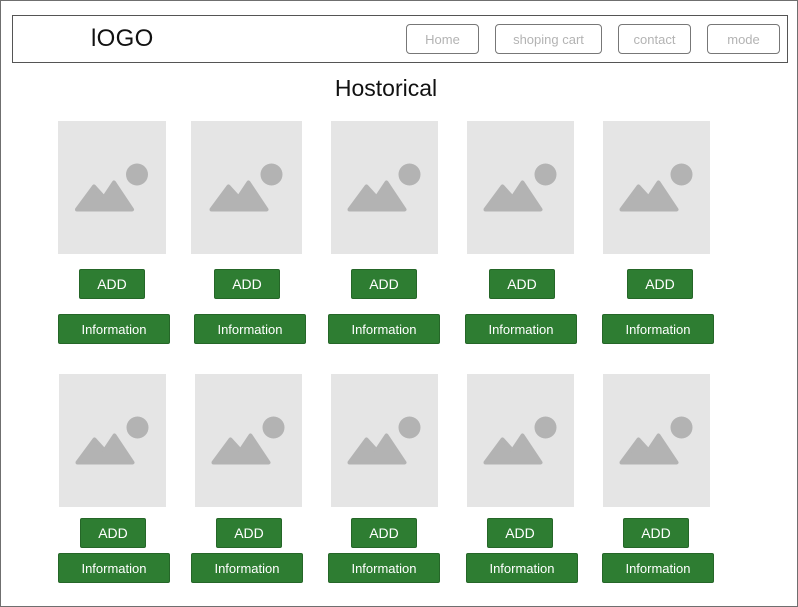 The width and height of the screenshot is (798, 607). I want to click on page-title: Hostorical, so click(386, 88).